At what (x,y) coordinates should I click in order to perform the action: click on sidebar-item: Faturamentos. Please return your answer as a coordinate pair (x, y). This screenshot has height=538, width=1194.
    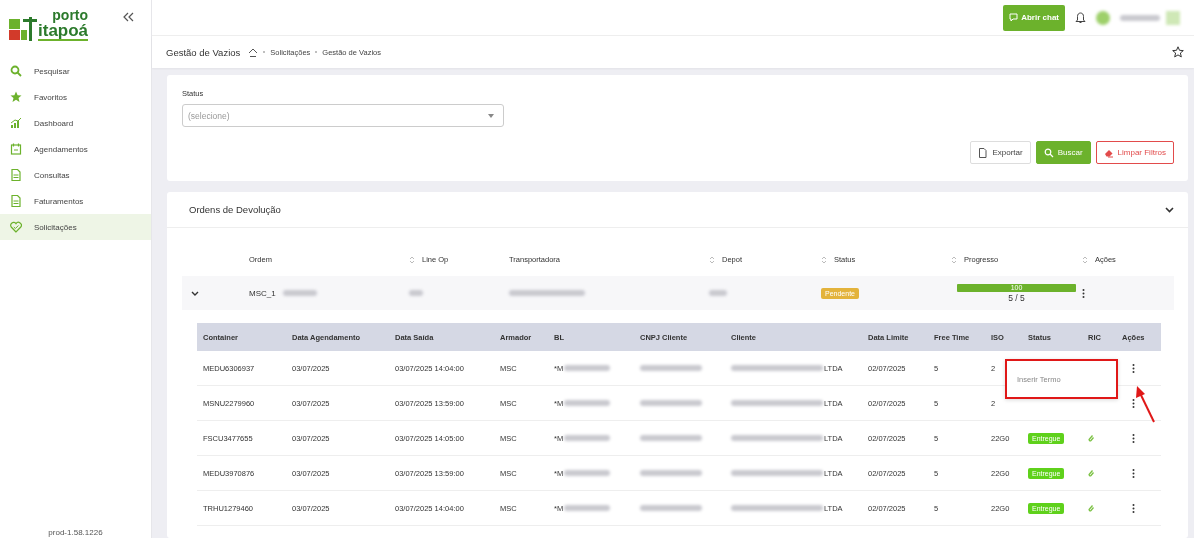
    Looking at the image, I should click on (75, 201).